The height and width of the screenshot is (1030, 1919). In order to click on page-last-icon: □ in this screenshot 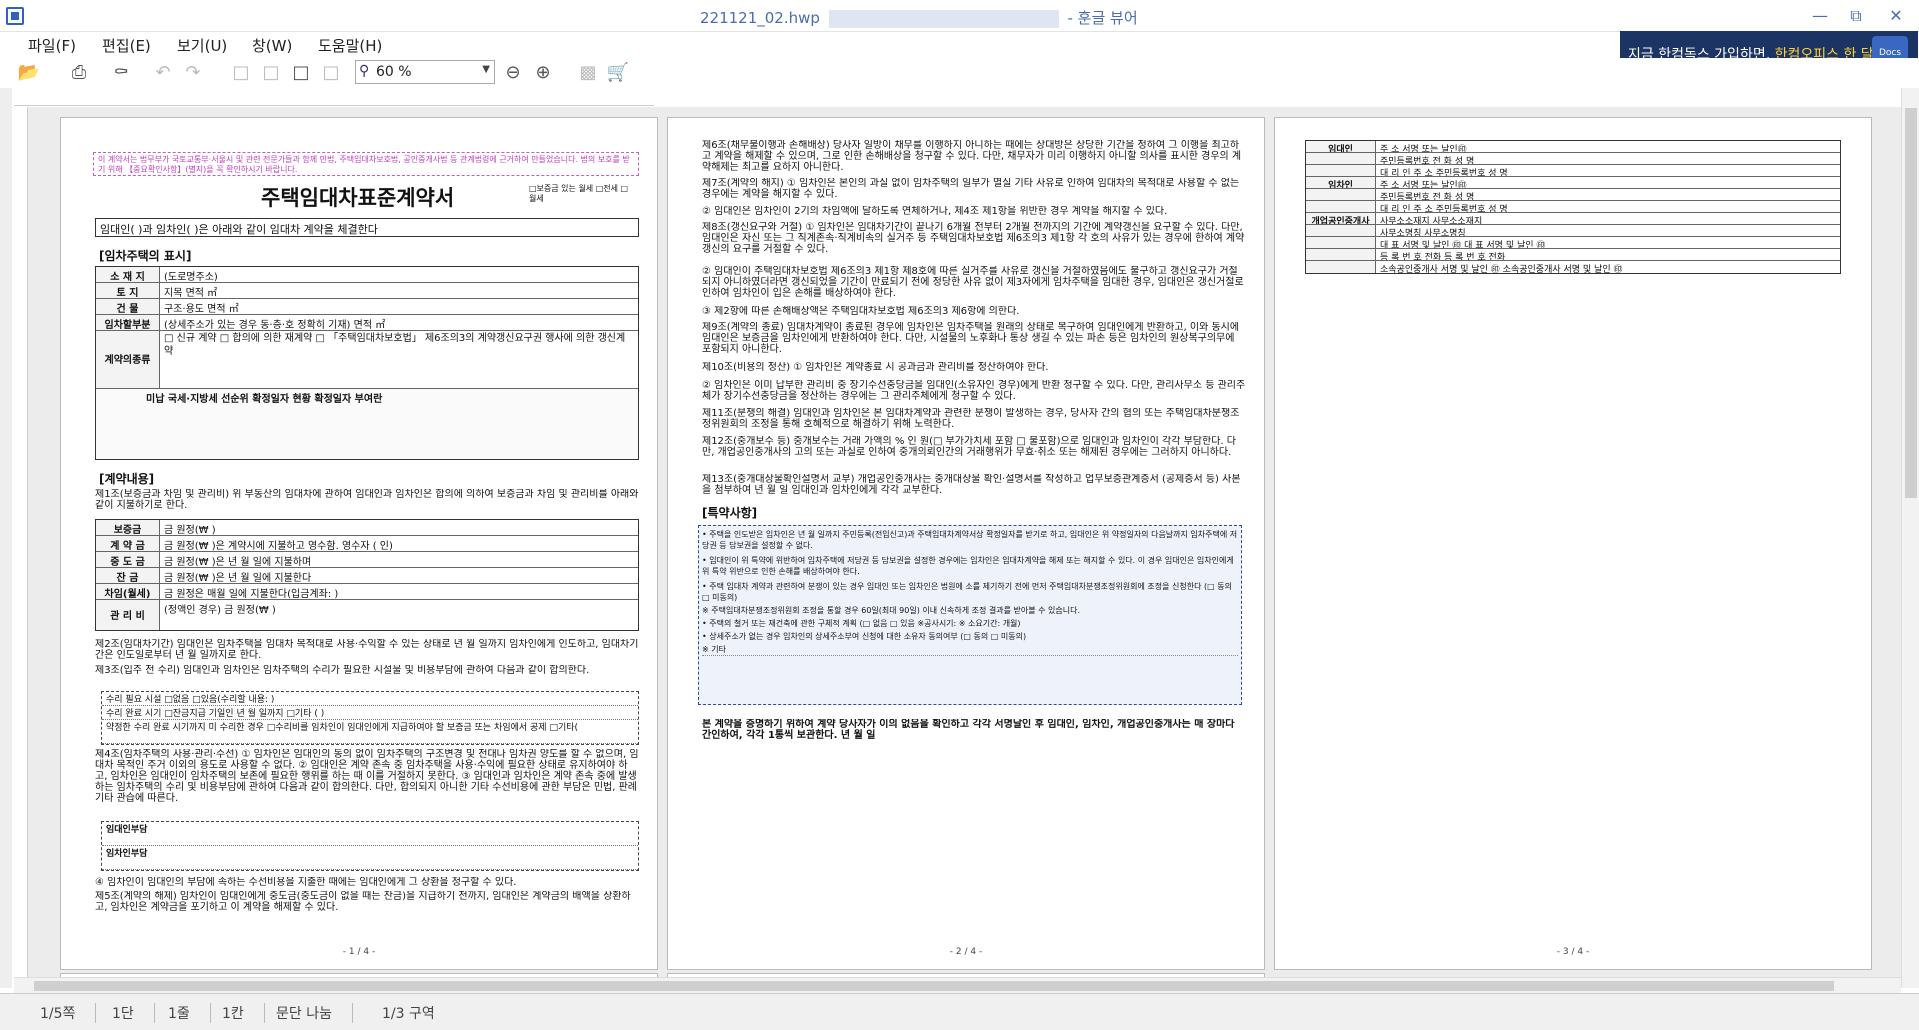, I will do `click(331, 73)`.